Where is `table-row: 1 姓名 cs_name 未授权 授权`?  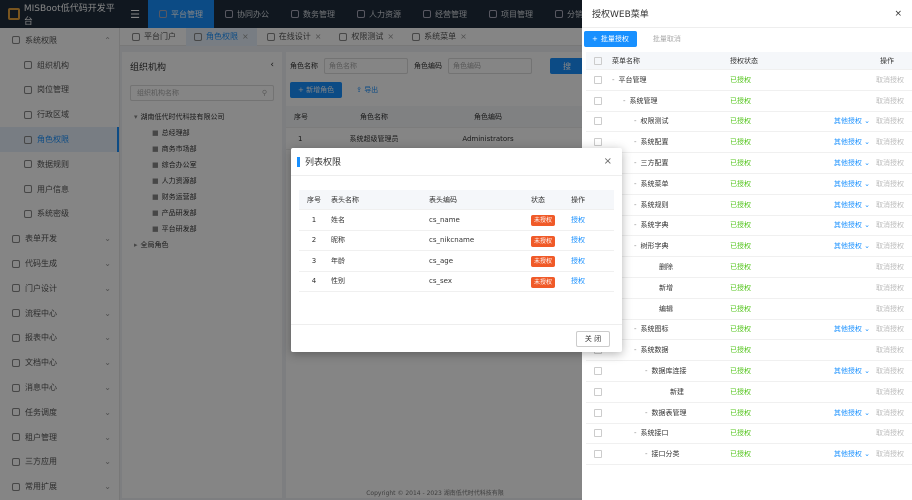
table-row: 1 姓名 cs_name 未授权 授权 is located at coordinates (456, 220).